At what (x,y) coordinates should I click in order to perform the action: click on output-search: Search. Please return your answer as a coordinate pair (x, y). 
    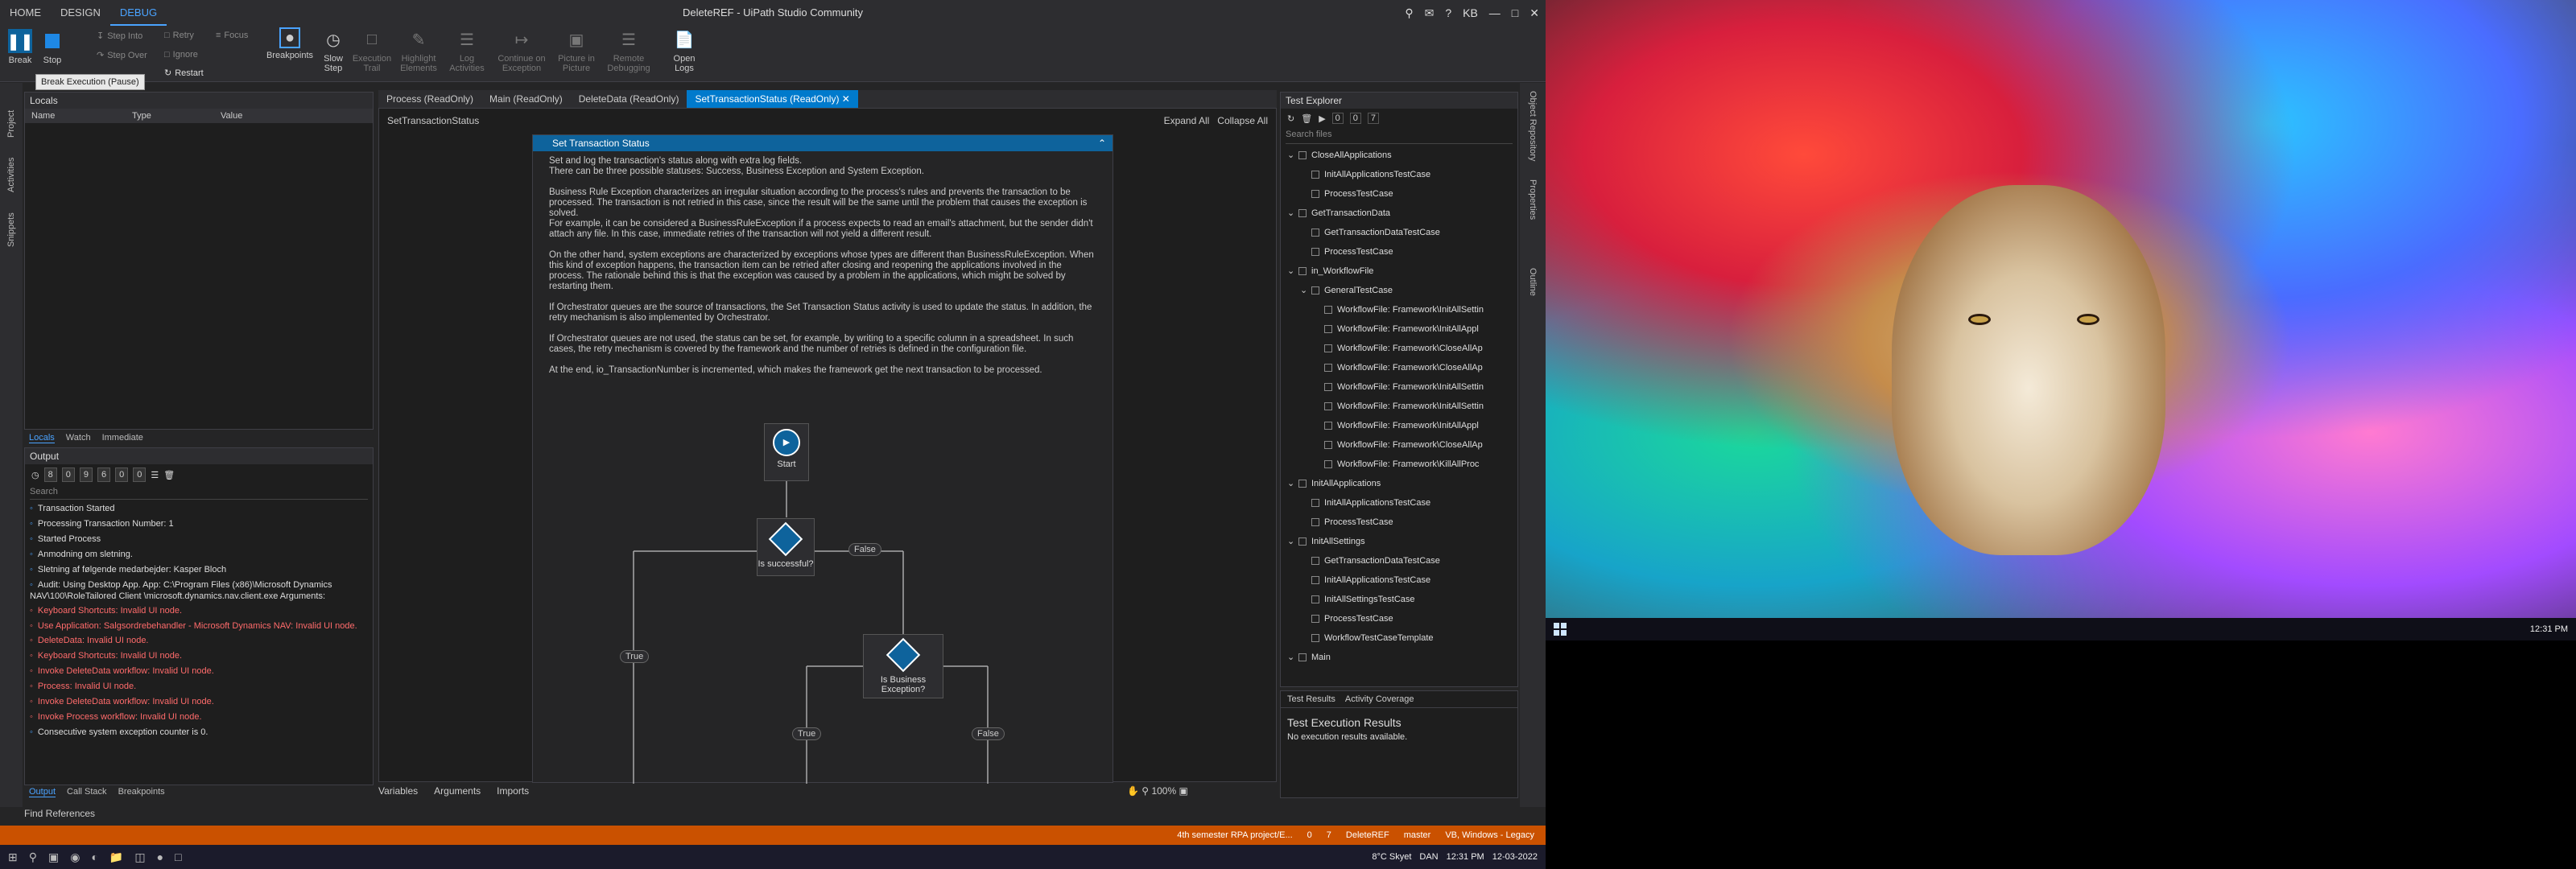
    Looking at the image, I should click on (199, 494).